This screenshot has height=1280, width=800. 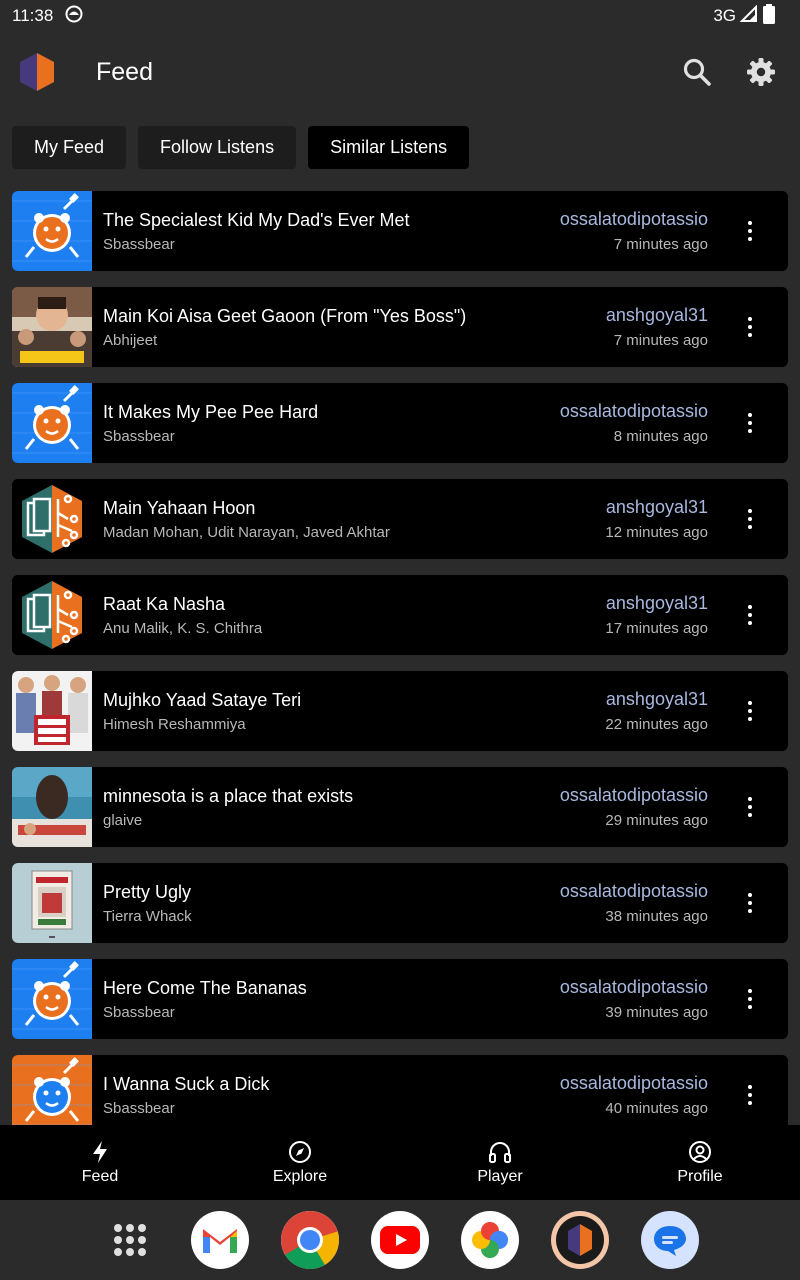 What do you see at coordinates (656, 916) in the screenshot?
I see `listen-timestamp: 38 minutes ago` at bounding box center [656, 916].